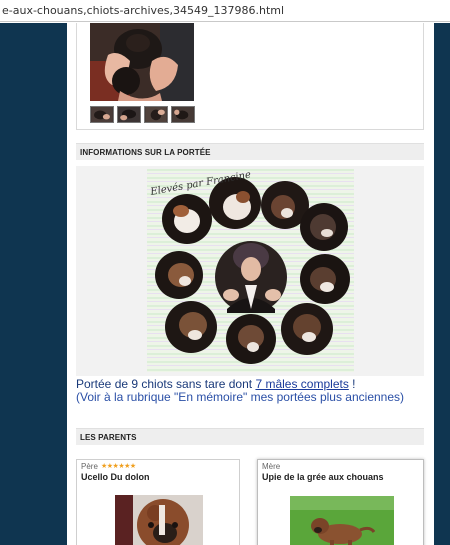  What do you see at coordinates (352, 384) in the screenshot?
I see `litter-text-after: !` at bounding box center [352, 384].